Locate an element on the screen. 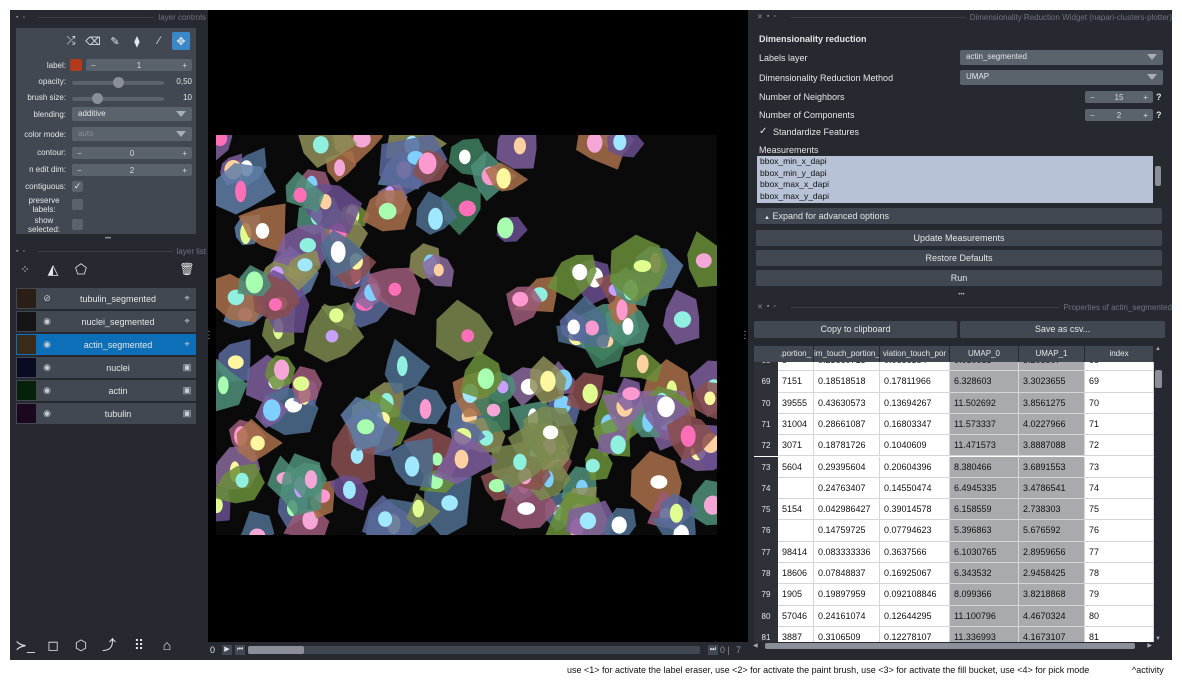 The height and width of the screenshot is (688, 1182). table-cell: 71 is located at coordinates (1119, 424).